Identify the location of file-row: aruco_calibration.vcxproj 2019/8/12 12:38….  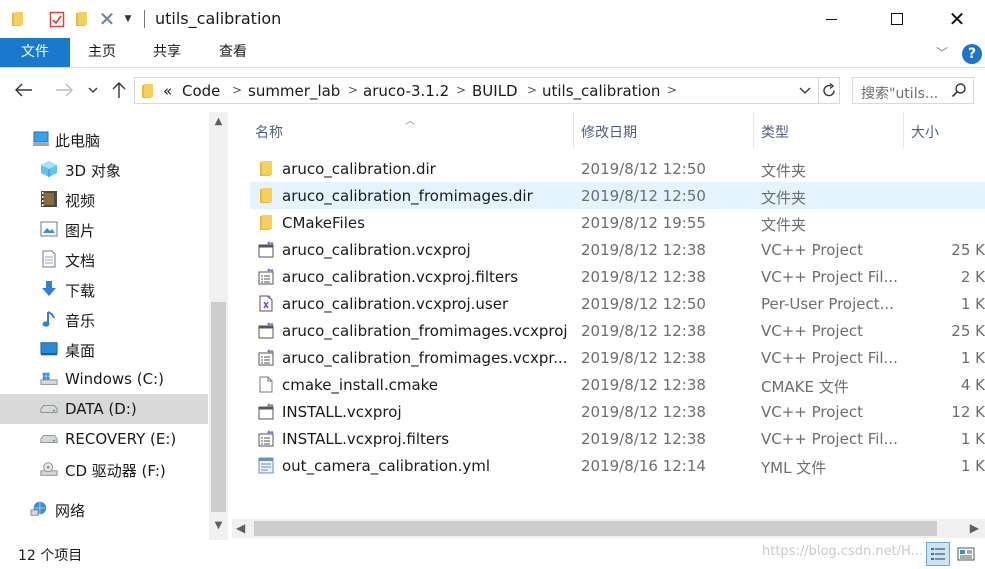
(617, 249).